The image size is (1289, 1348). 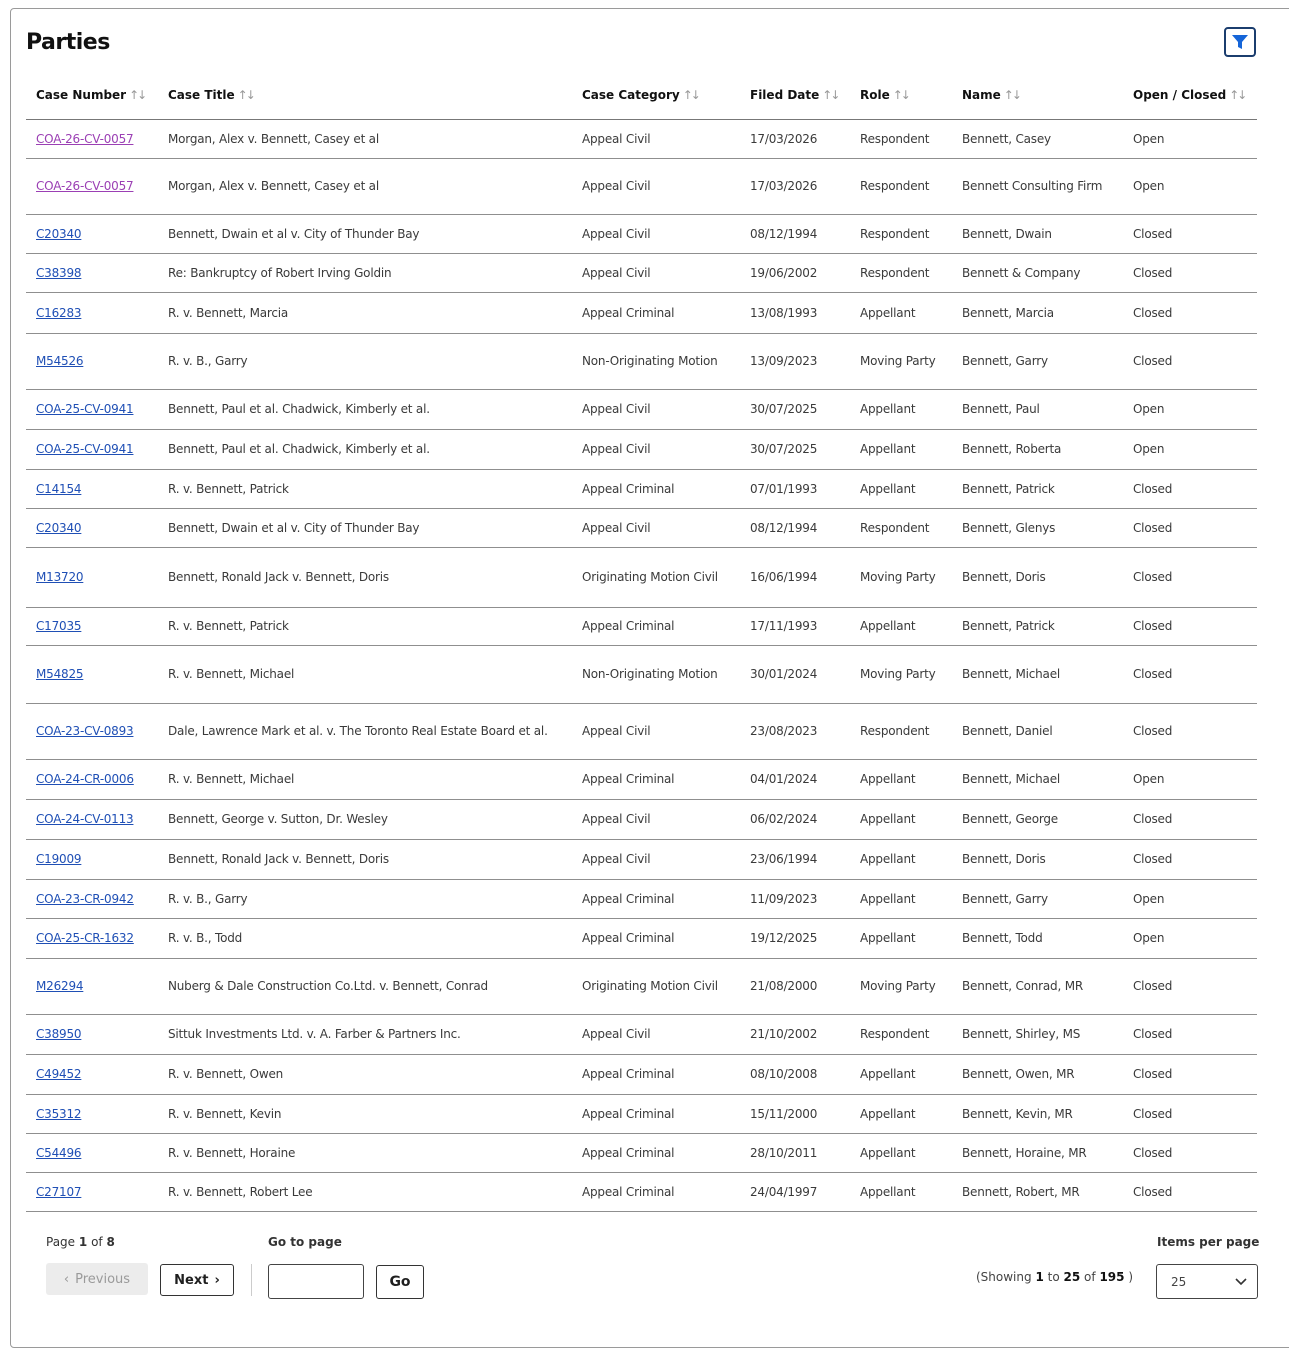 What do you see at coordinates (59, 1114) in the screenshot?
I see `case-number-link: C35312` at bounding box center [59, 1114].